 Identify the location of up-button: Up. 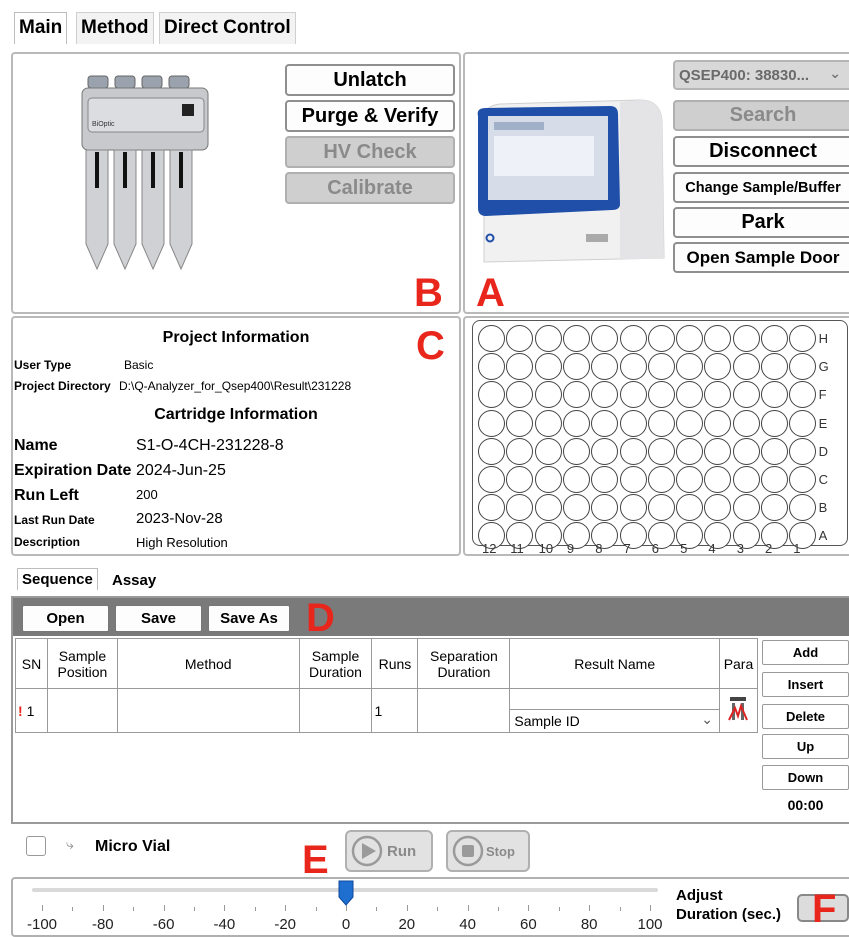
(805, 746).